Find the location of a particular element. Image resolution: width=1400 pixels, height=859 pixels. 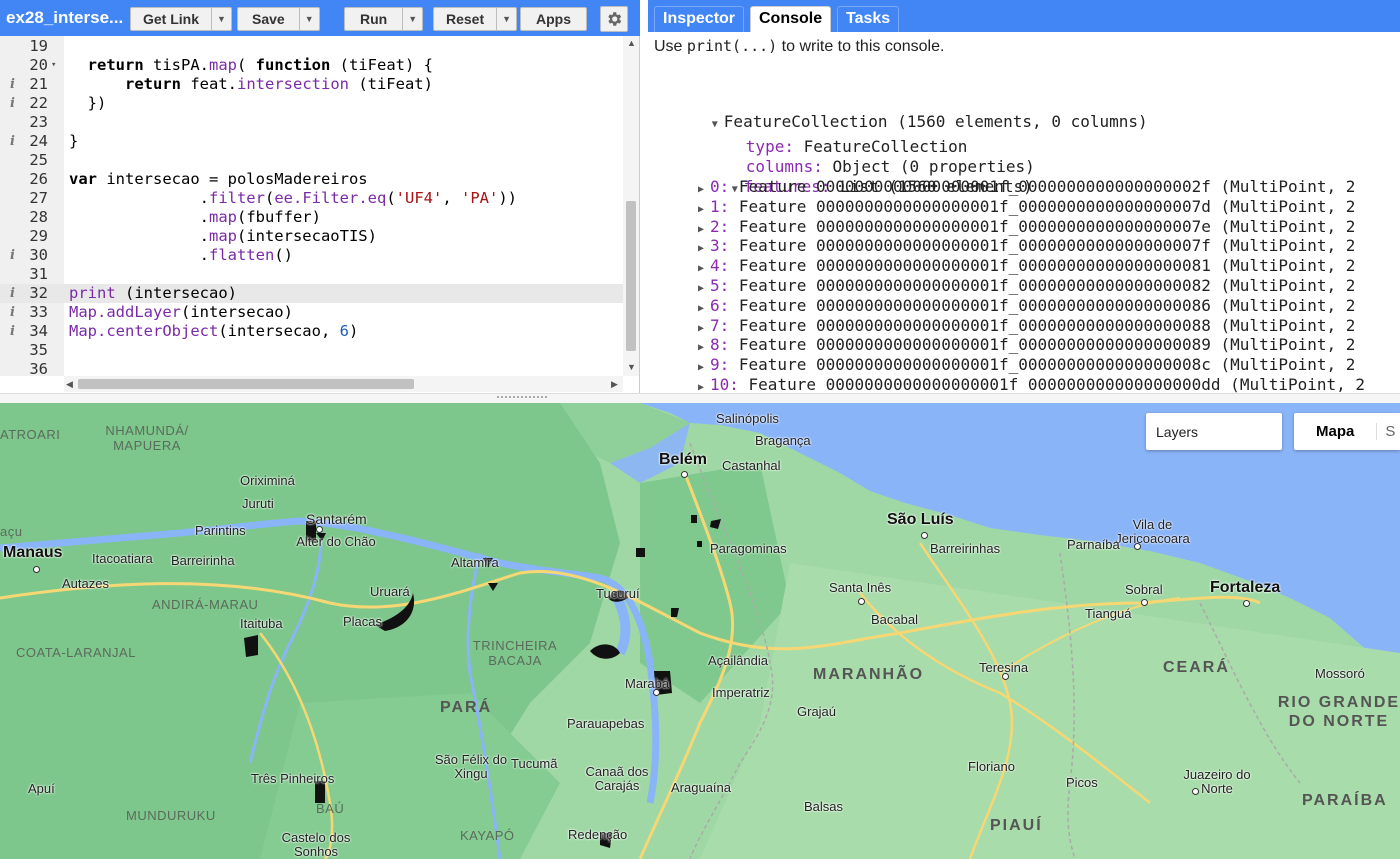

protected-area-label: ANDIRÁ-MARAU is located at coordinates (205, 604).